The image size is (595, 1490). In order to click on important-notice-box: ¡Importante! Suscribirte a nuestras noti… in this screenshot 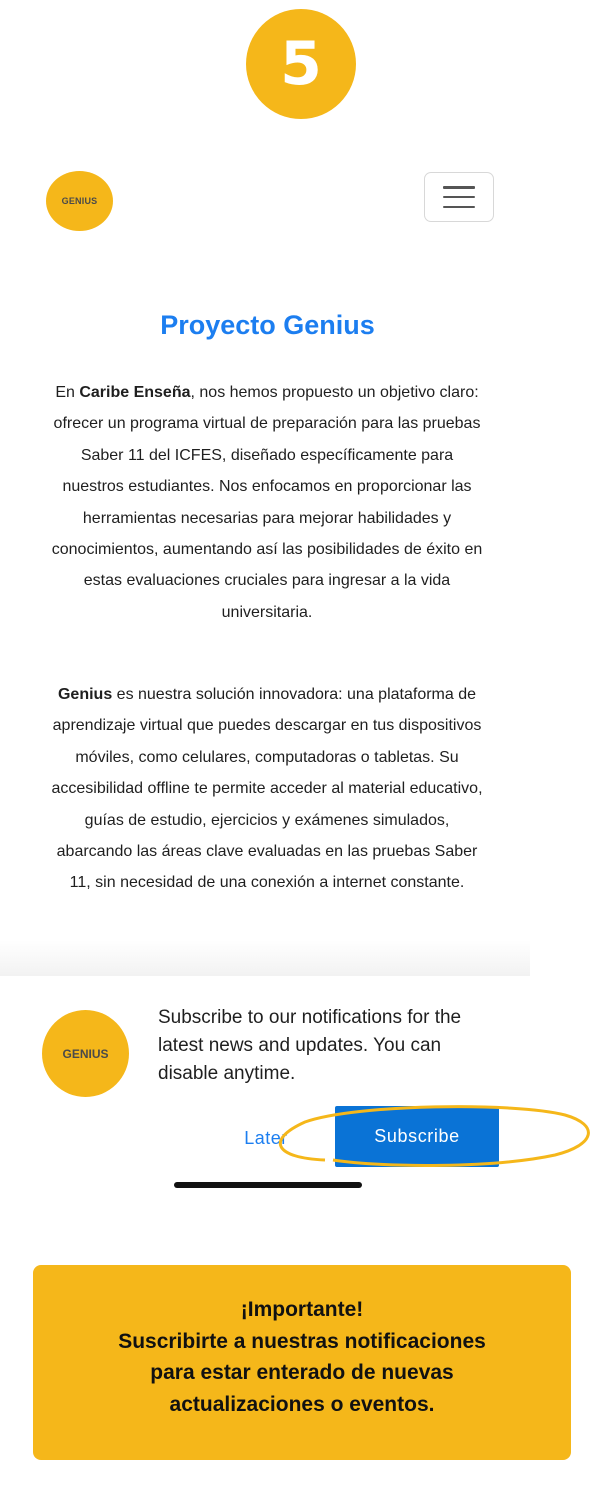, I will do `click(302, 1362)`.